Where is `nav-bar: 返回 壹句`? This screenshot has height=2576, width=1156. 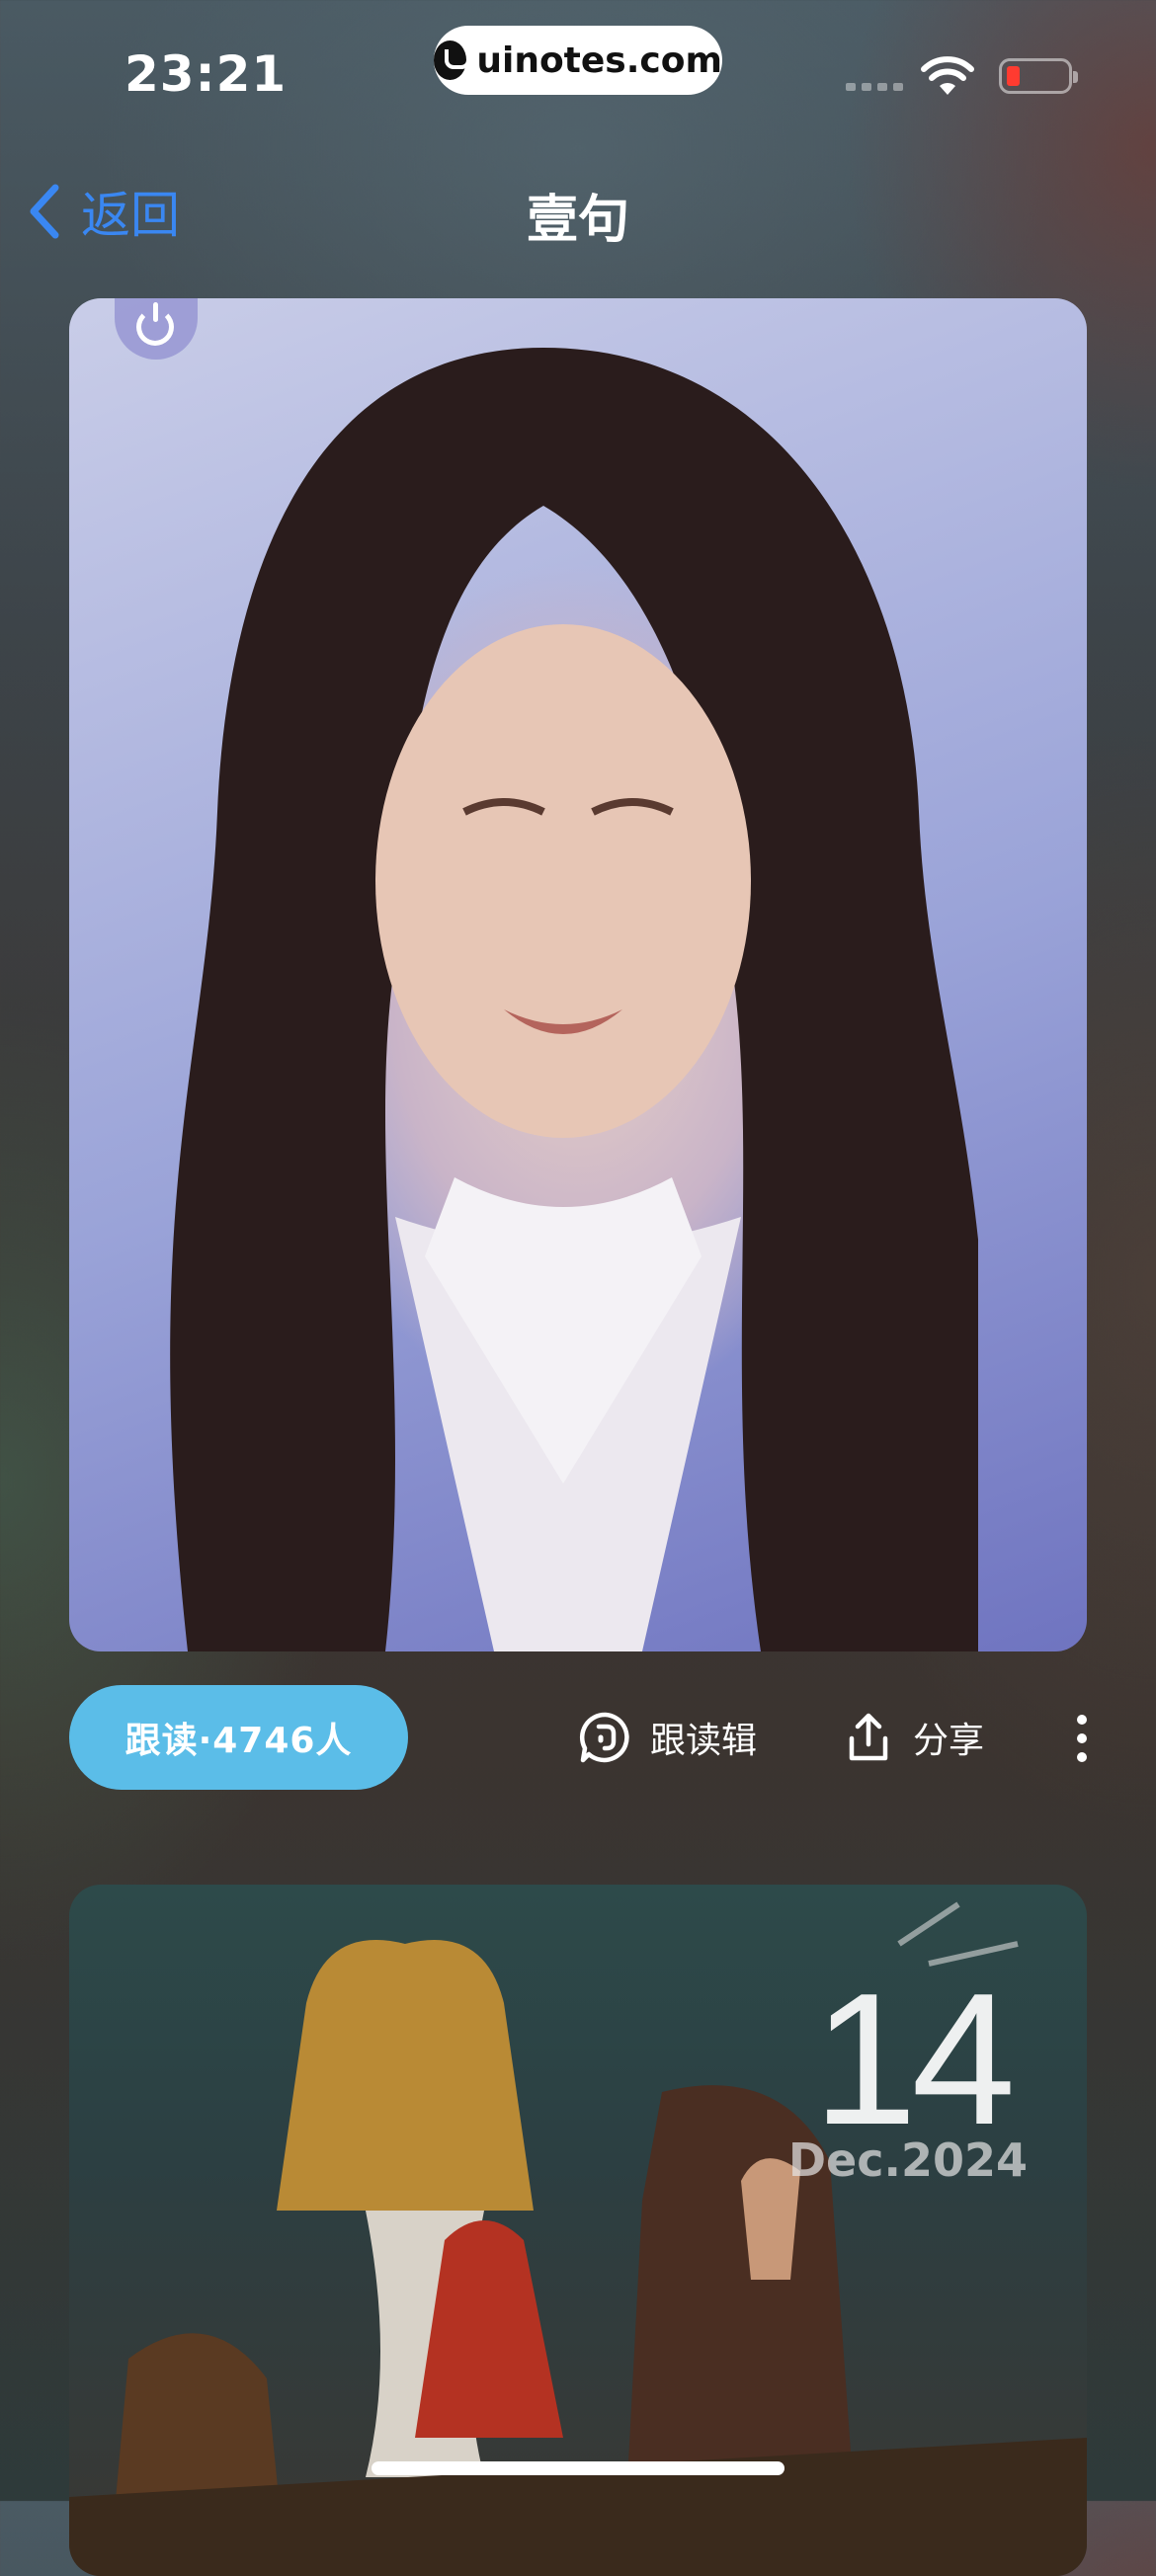 nav-bar: 返回 壹句 is located at coordinates (578, 205).